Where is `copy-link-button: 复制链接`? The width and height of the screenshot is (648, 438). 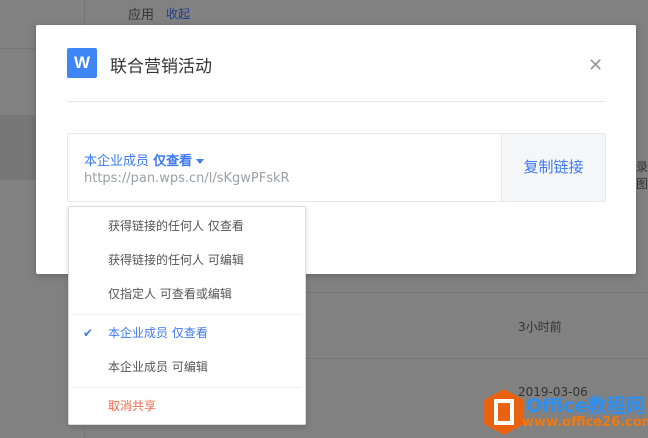 copy-link-button: 复制链接 is located at coordinates (553, 167).